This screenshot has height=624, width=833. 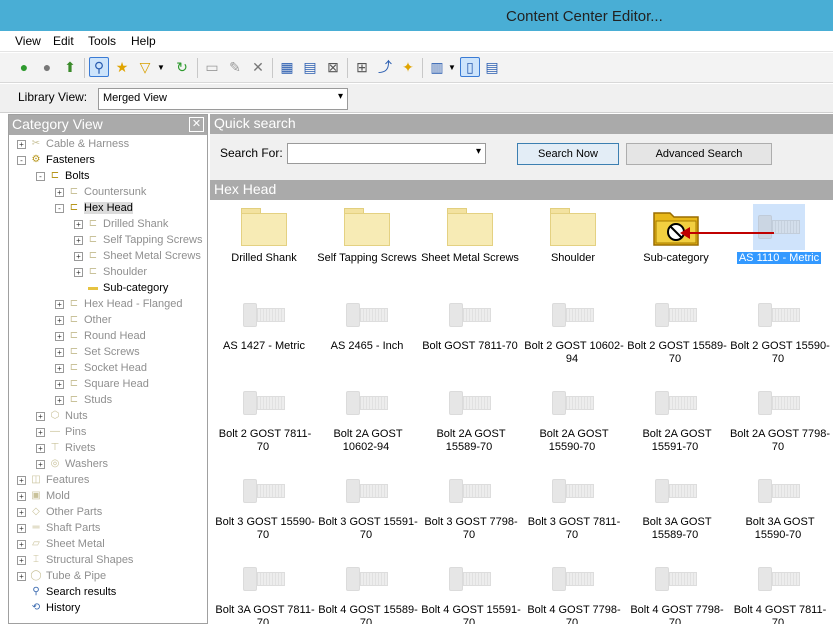 What do you see at coordinates (676, 334) in the screenshot?
I see `family-item: Bolt 2 GOST 15589-70` at bounding box center [676, 334].